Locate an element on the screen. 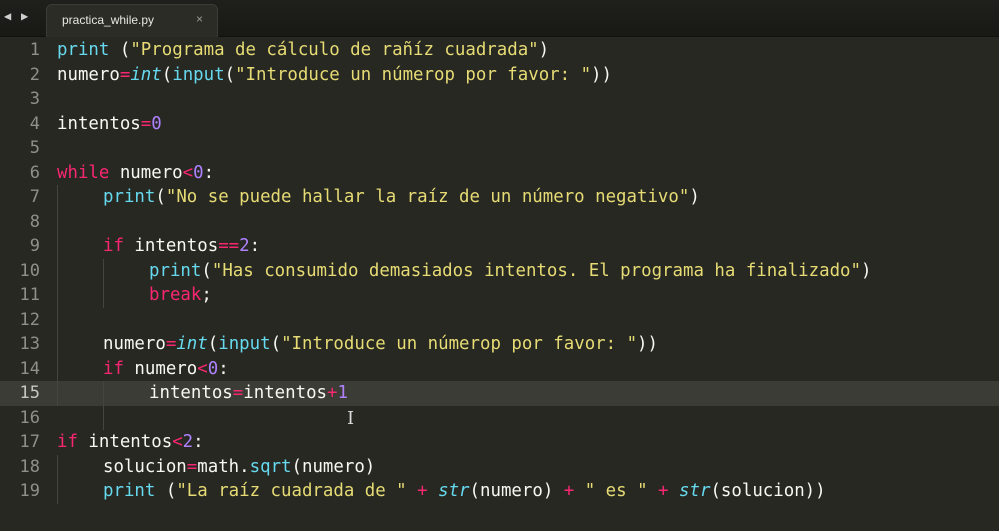 This screenshot has width=999, height=531. code-text: if intentos<2: is located at coordinates (130, 442).